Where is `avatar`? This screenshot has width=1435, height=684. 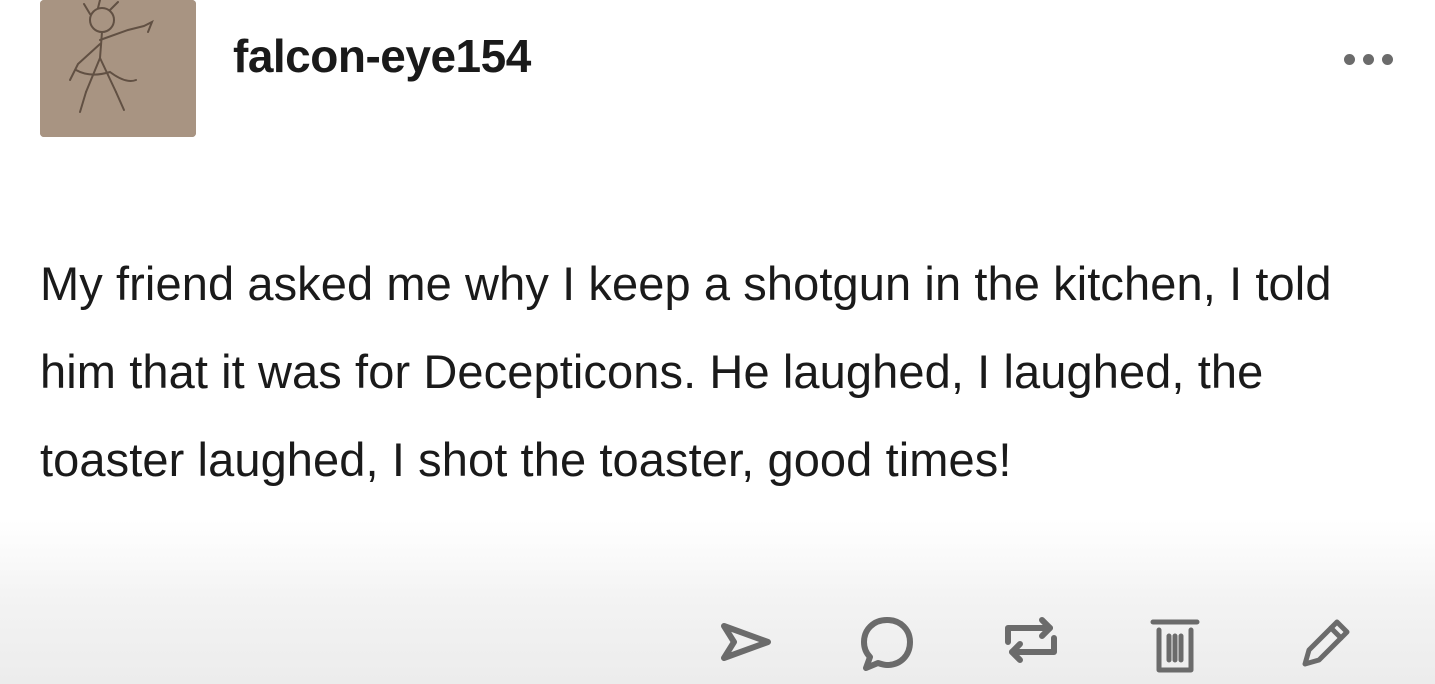 avatar is located at coordinates (118, 68).